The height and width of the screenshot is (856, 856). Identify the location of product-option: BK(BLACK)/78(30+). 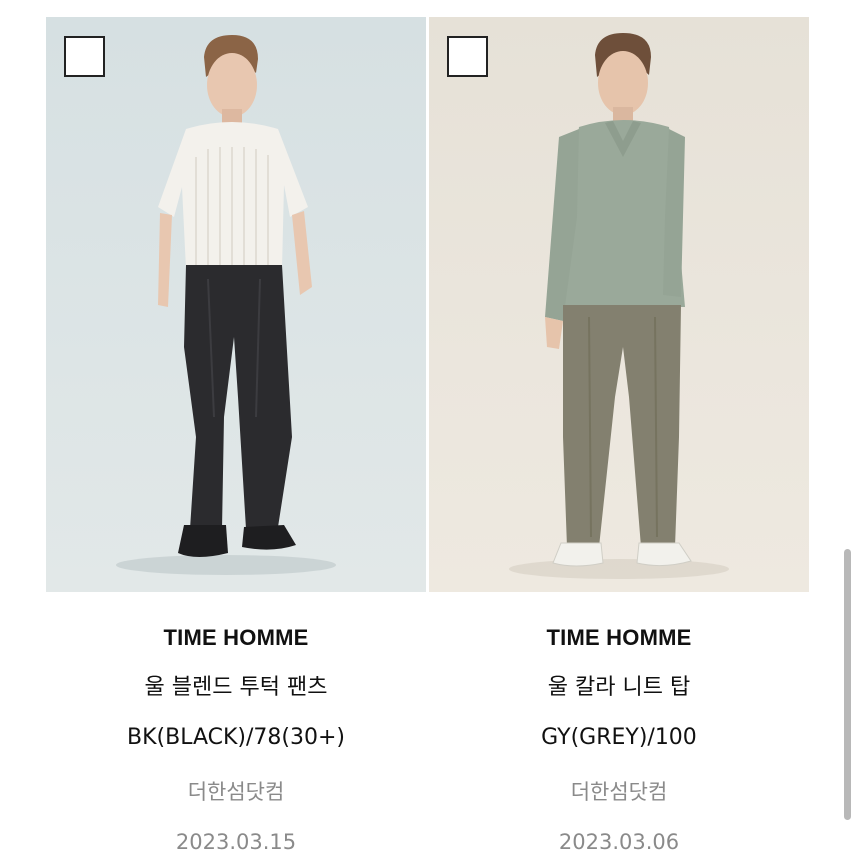
(236, 737).